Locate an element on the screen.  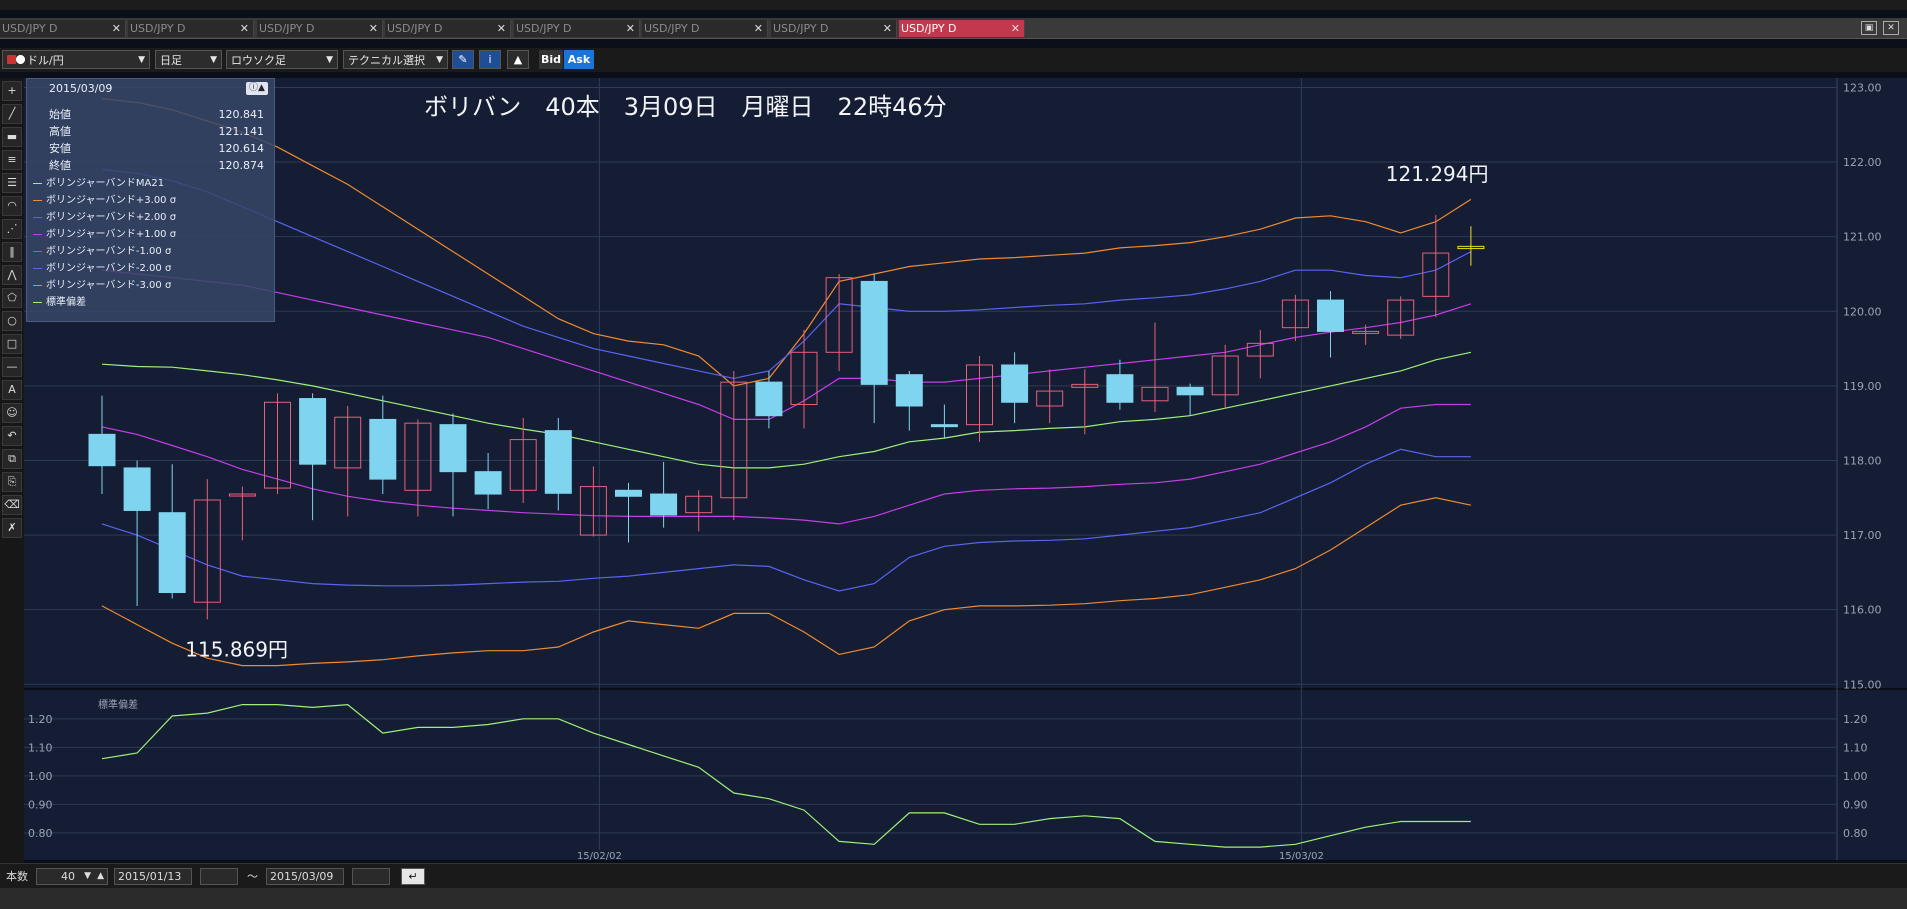
tab-usdjpy-active: USD/JPY D ✕ is located at coordinates (962, 28).